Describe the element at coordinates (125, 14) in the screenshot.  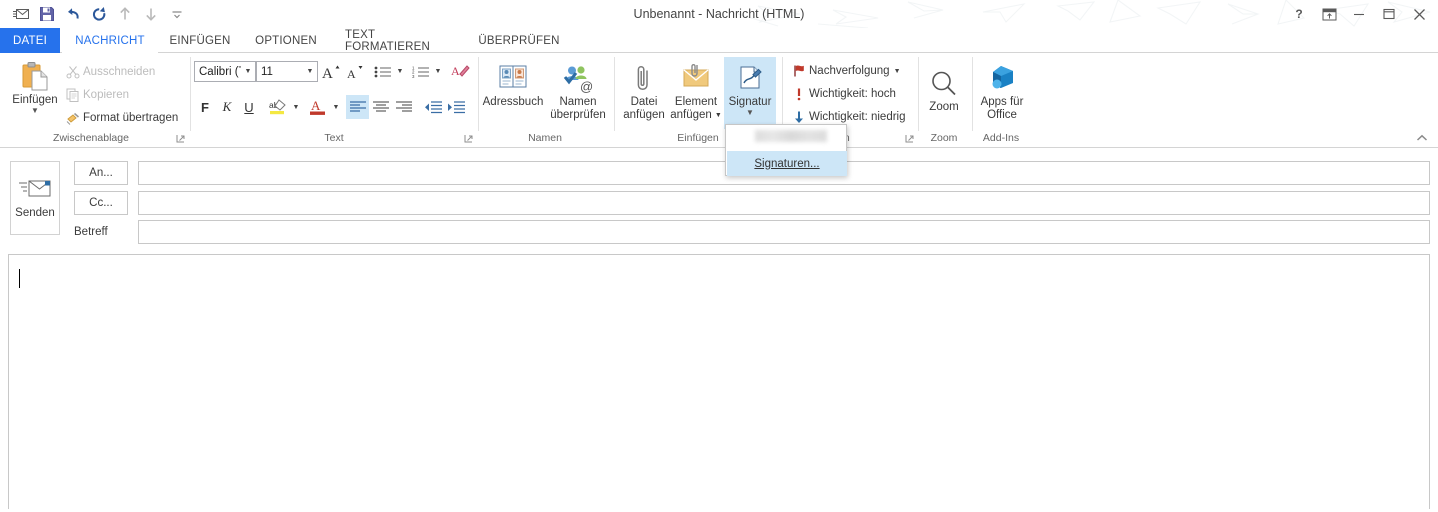
I see `previous-item-icon` at that location.